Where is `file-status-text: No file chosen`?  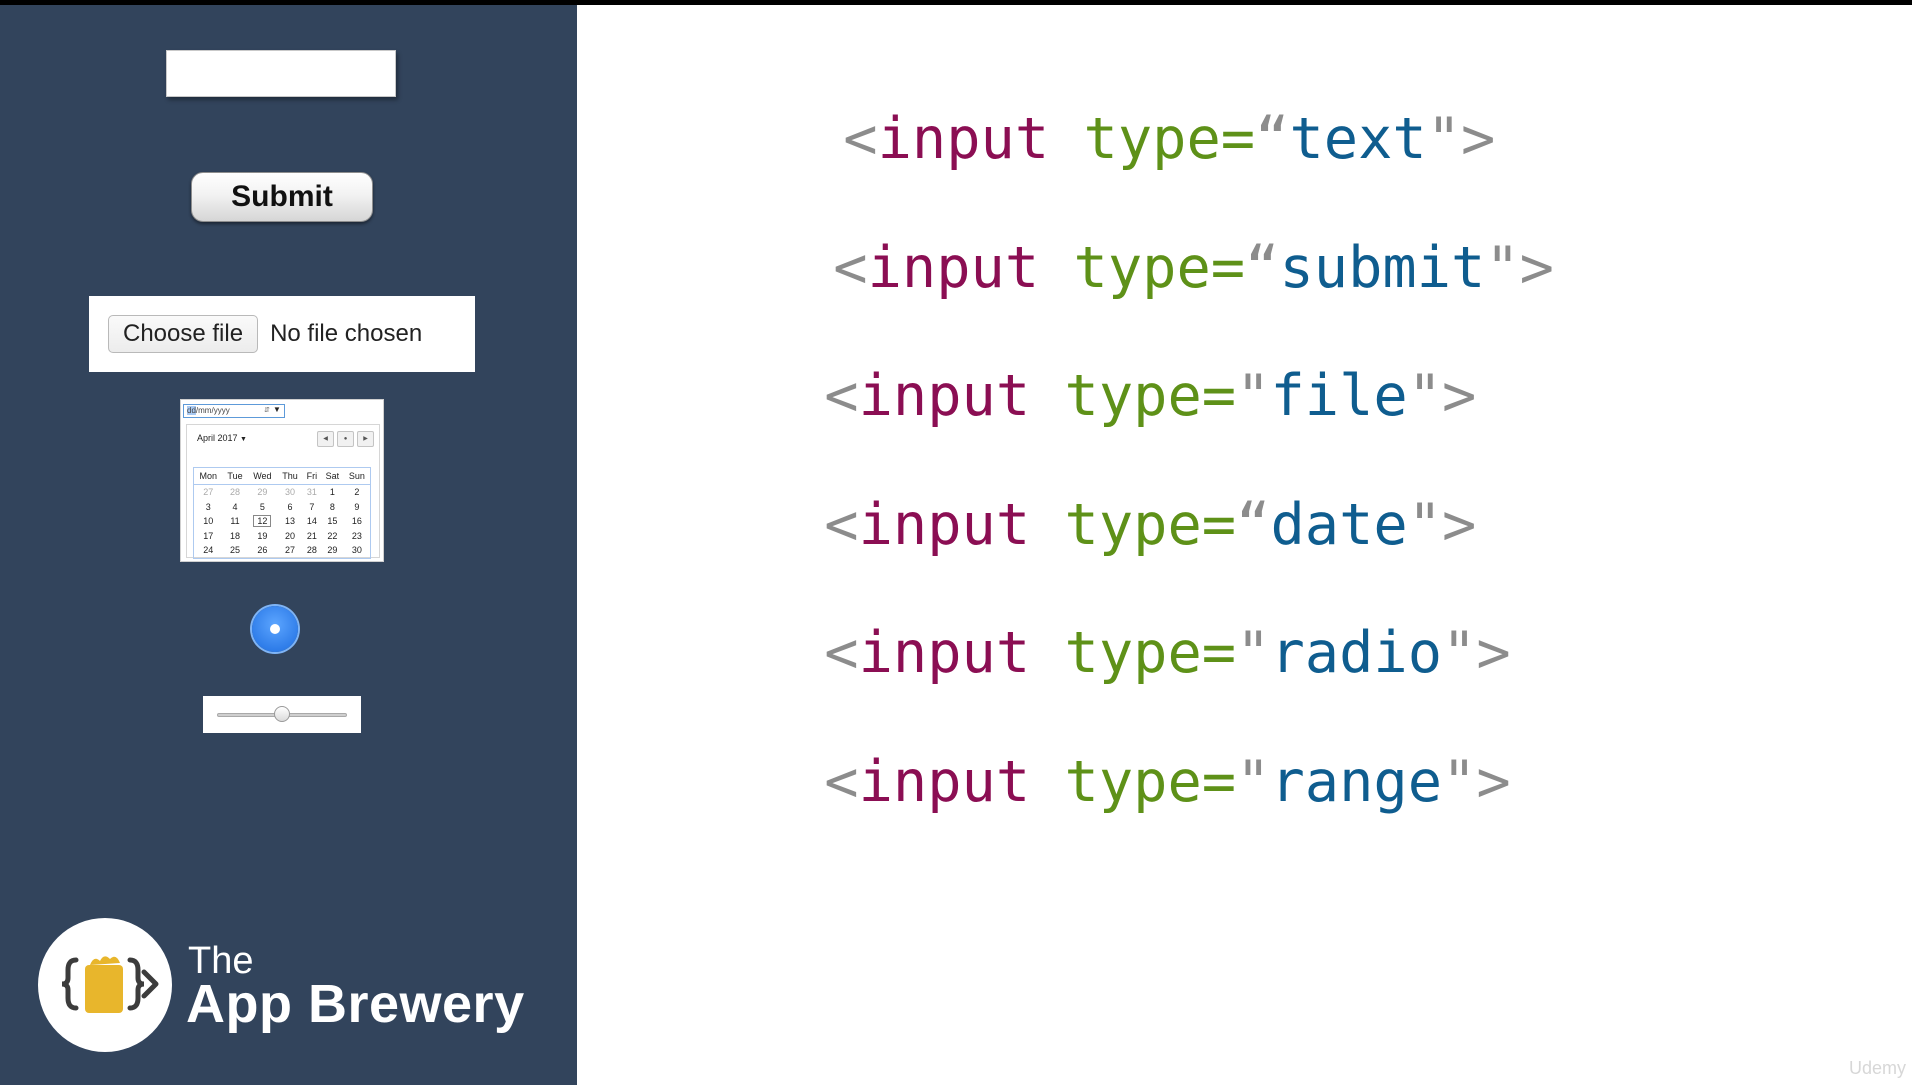 file-status-text: No file chosen is located at coordinates (346, 333).